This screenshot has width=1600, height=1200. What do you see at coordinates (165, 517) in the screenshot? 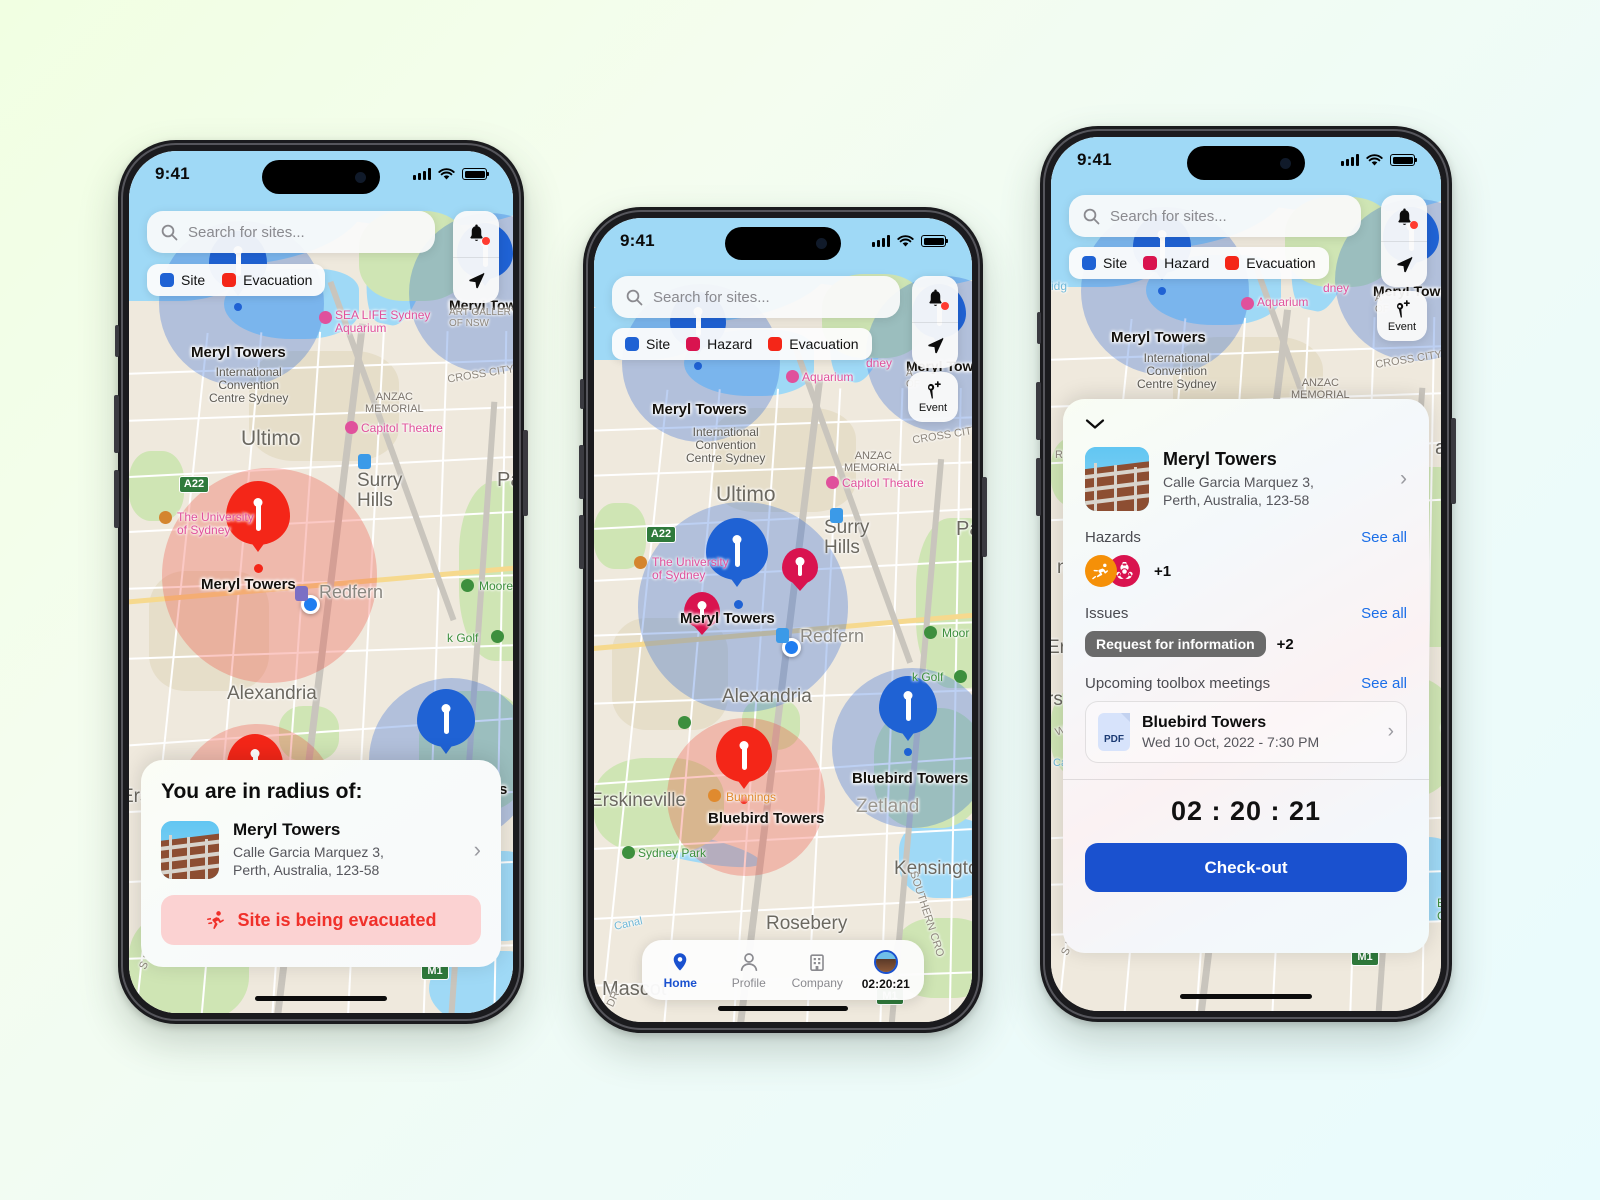
I see `poi-dot-university` at bounding box center [165, 517].